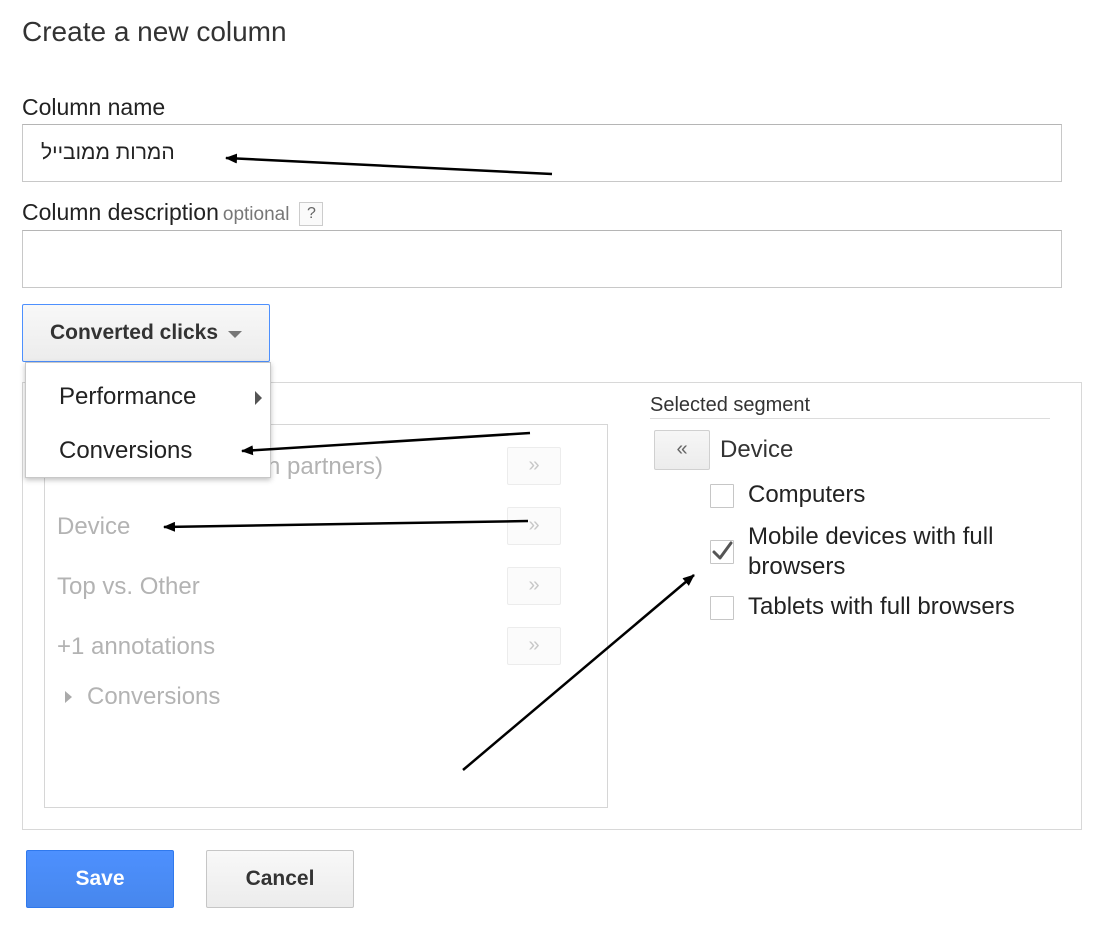  Describe the element at coordinates (730, 405) in the screenshot. I see `selected-segment-heading: Selected segment` at that location.